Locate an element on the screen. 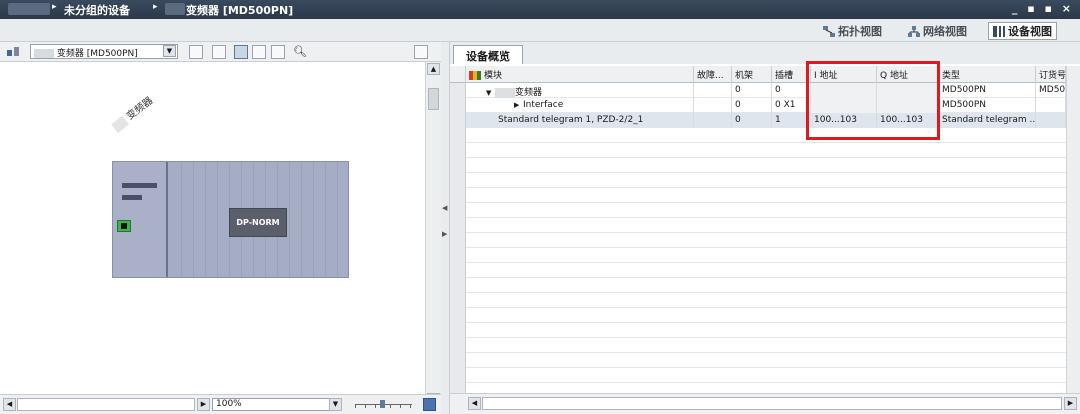 This screenshot has height=414, width=1080. scroll-up-icon: ▲ is located at coordinates (433, 69).